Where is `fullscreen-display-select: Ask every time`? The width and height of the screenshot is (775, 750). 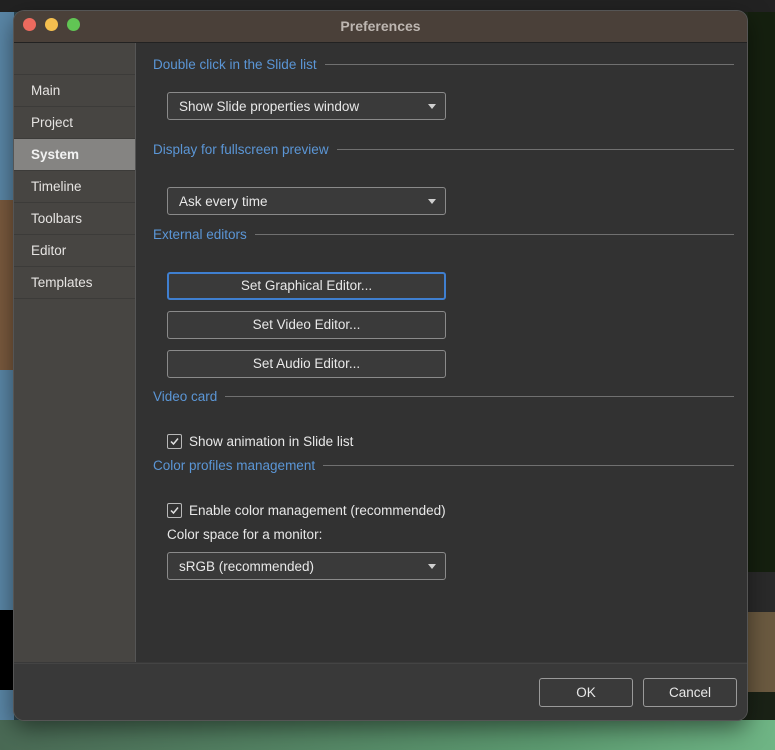
fullscreen-display-select: Ask every time is located at coordinates (306, 201).